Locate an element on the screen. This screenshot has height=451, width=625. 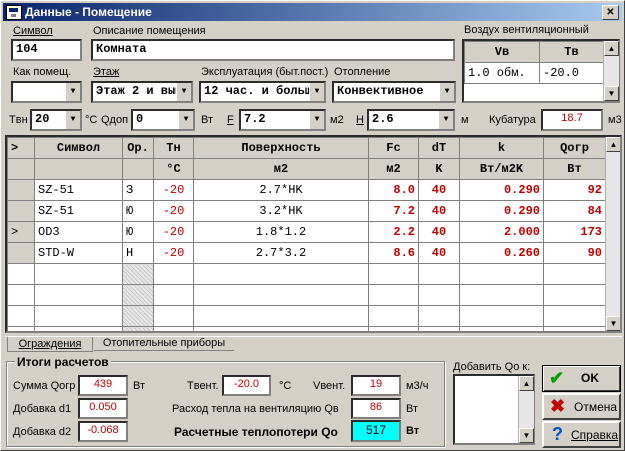
grid-cell-fc: 2.2 is located at coordinates (393, 232).